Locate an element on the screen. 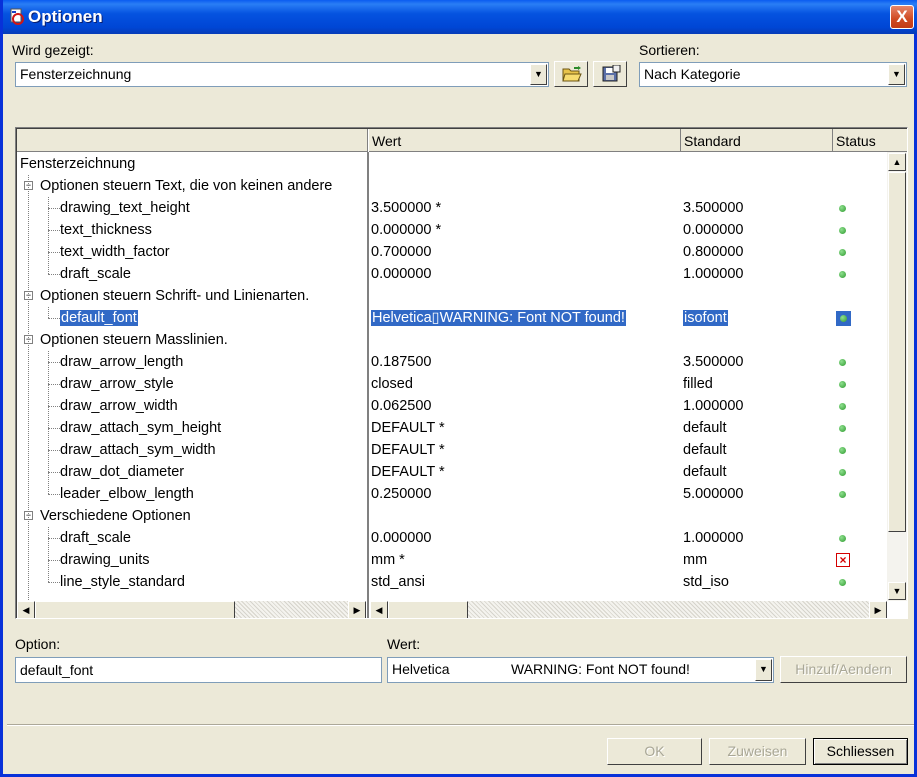 Image resolution: width=917 pixels, height=777 pixels. option-default: 1.000000 is located at coordinates (713, 538).